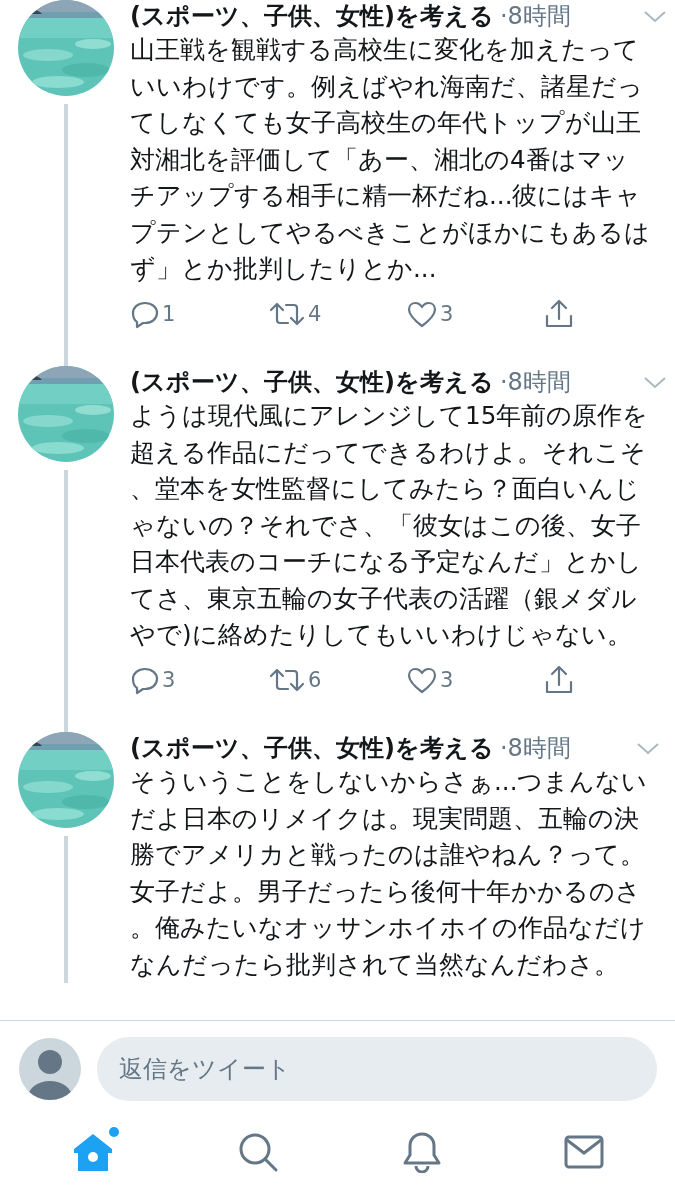  I want to click on reply-button: 1, so click(199, 313).